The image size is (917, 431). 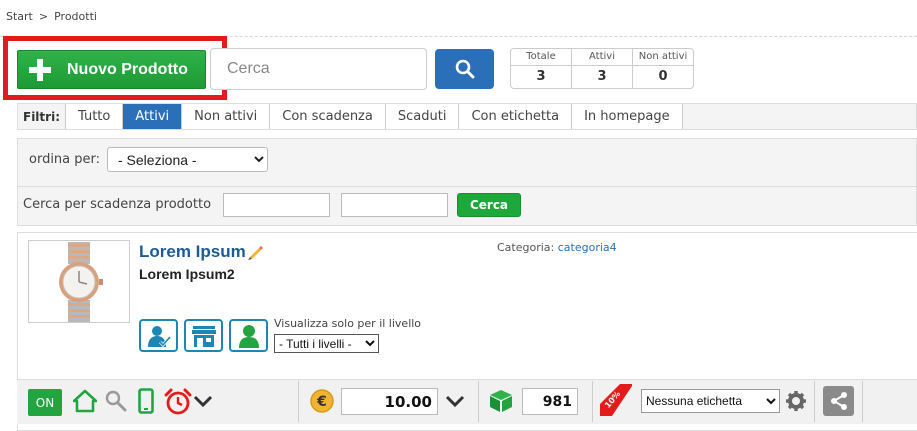 What do you see at coordinates (602, 57) in the screenshot?
I see `counter-label: Attivi` at bounding box center [602, 57].